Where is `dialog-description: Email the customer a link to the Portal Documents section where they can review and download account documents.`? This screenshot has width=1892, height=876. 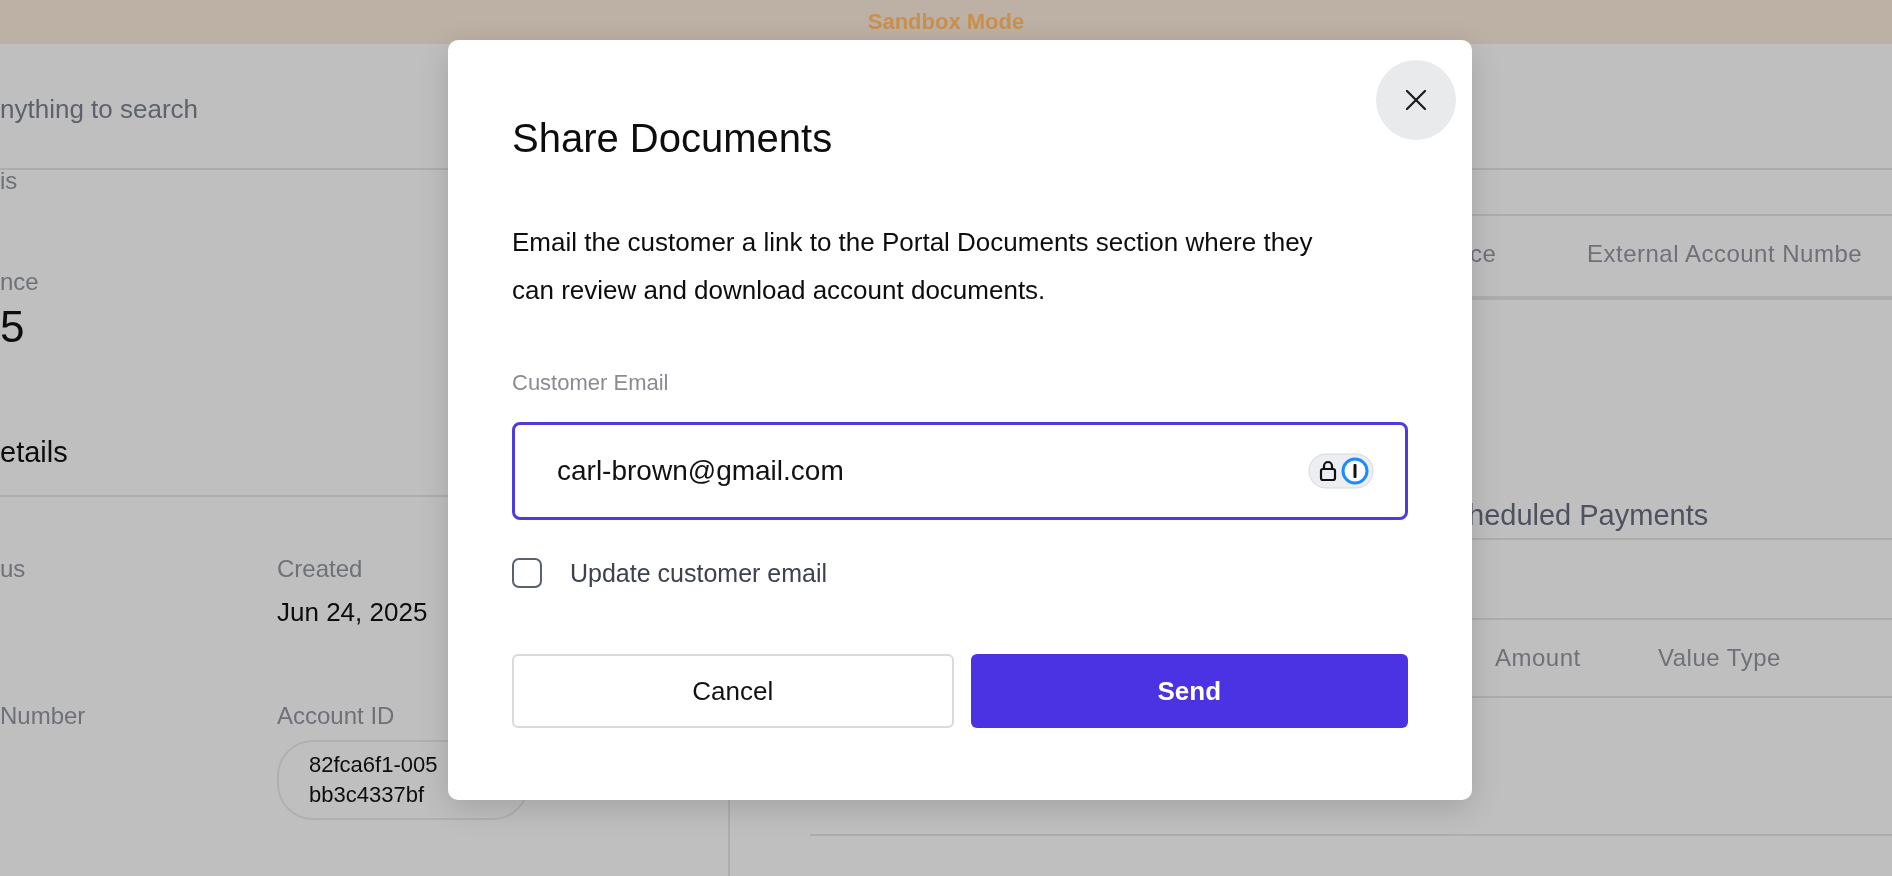
dialog-description: Email the customer a link to the Portal Documents section where they can review and download account documents. is located at coordinates (913, 266).